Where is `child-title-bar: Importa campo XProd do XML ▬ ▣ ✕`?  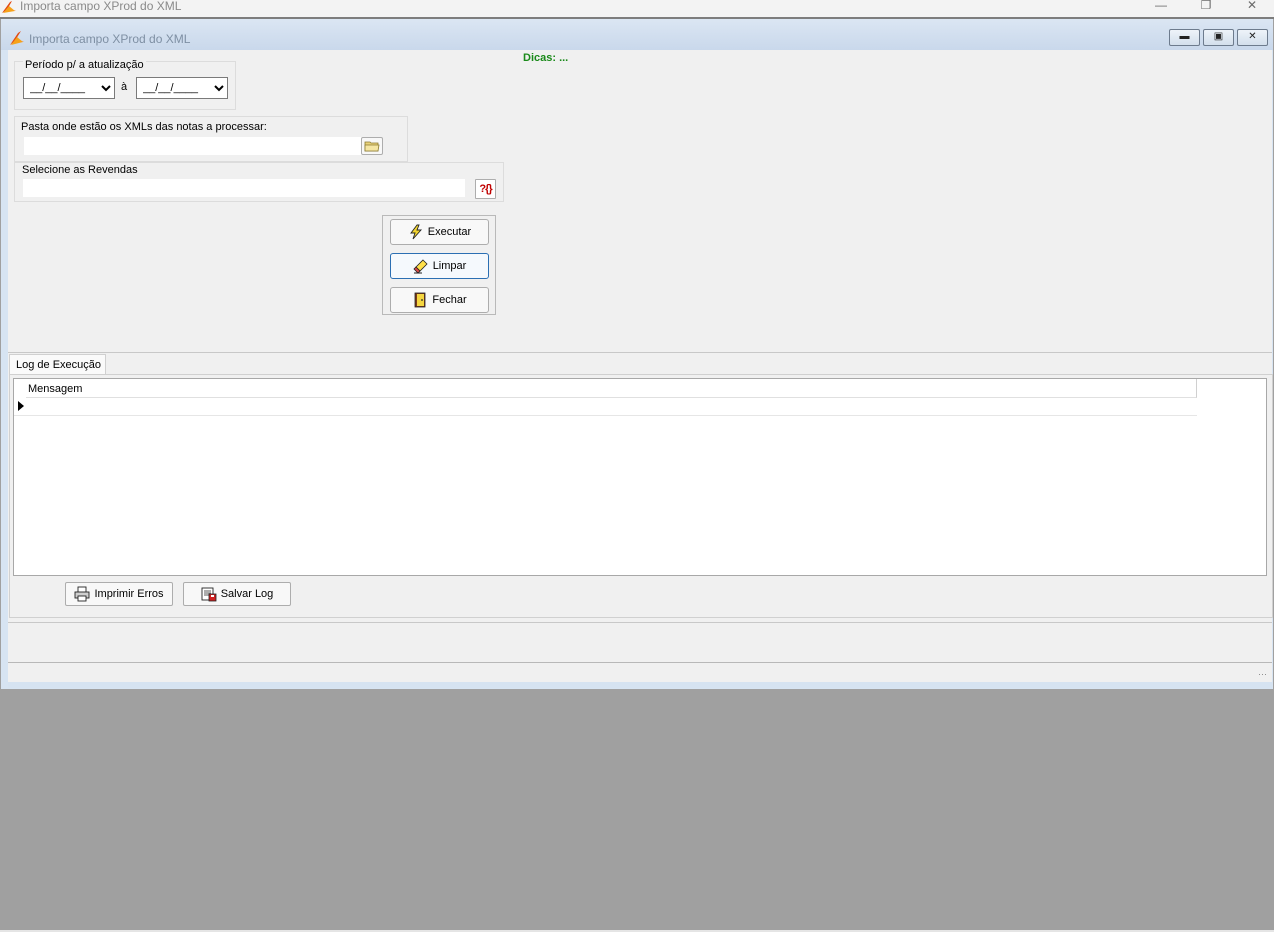 child-title-bar: Importa campo XProd do XML ▬ ▣ ✕ is located at coordinates (637, 34).